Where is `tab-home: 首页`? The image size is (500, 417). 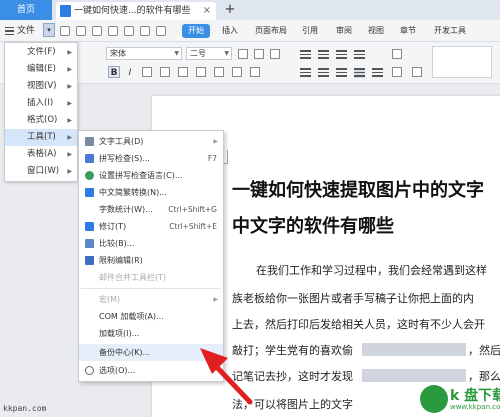
tab-home: 首页 is located at coordinates (26, 10).